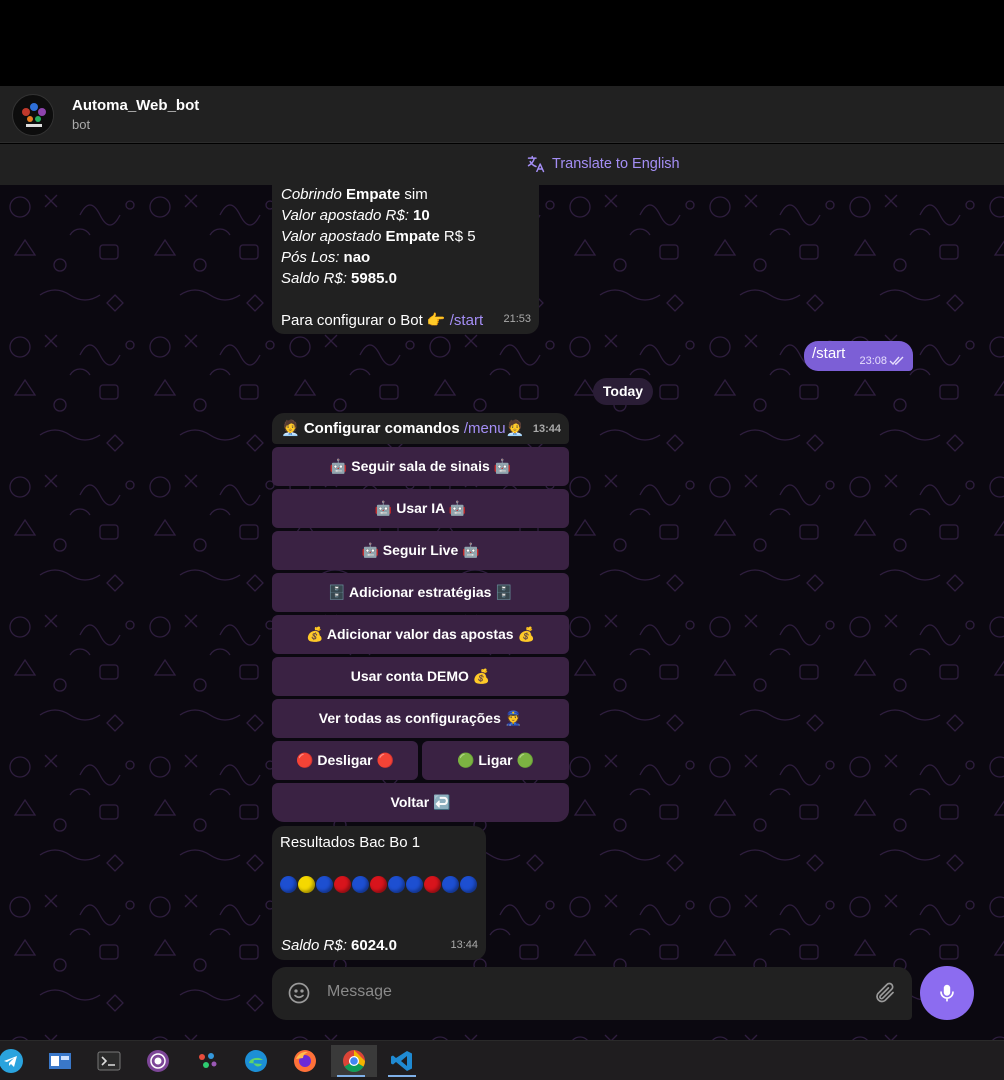 The width and height of the screenshot is (1004, 1080). I want to click on translate-button: Translate to English, so click(603, 164).